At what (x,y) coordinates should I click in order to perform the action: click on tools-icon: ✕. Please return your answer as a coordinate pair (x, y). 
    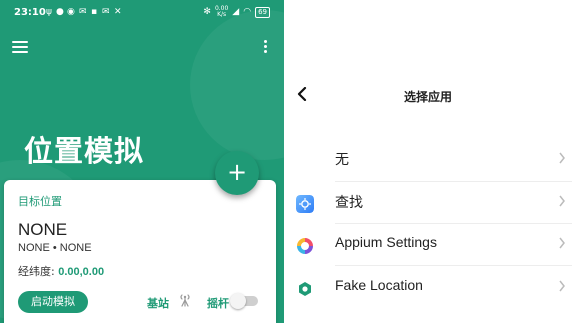
    Looking at the image, I should click on (118, 12).